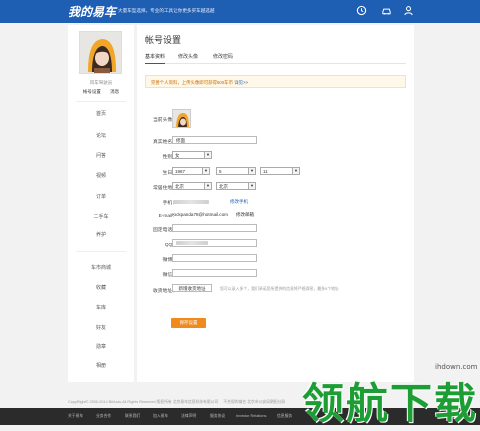 Image resolution: width=480 pixels, height=431 pixels. Describe the element at coordinates (101, 287) in the screenshot. I see `nav-favorites: 收藏` at that location.